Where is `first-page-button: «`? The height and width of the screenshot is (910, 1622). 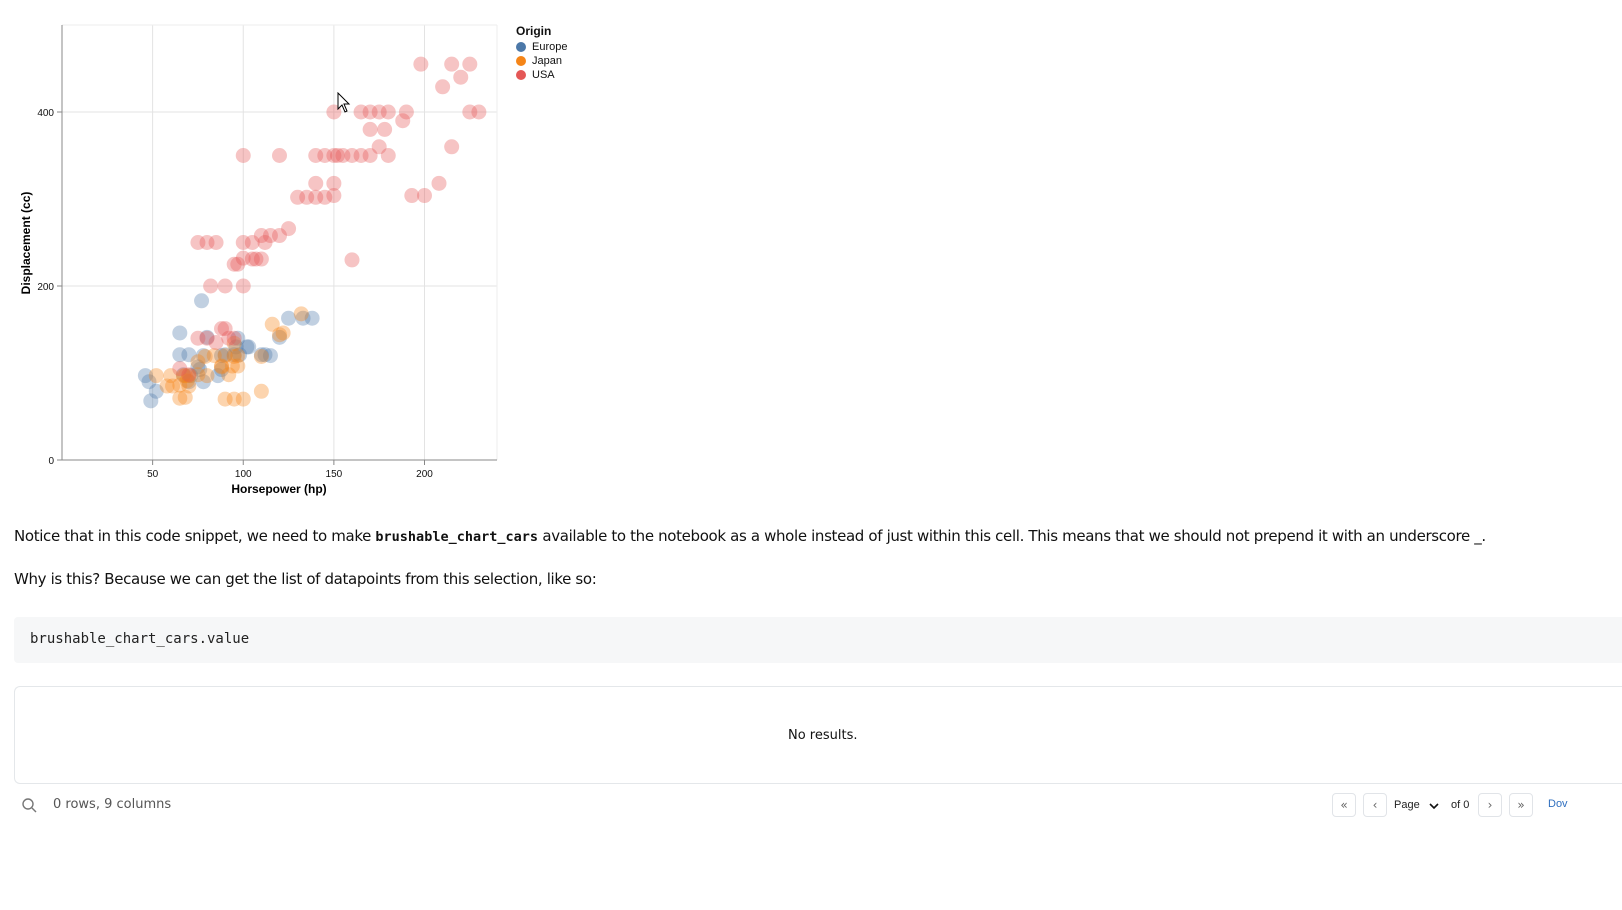
first-page-button: « is located at coordinates (1344, 805).